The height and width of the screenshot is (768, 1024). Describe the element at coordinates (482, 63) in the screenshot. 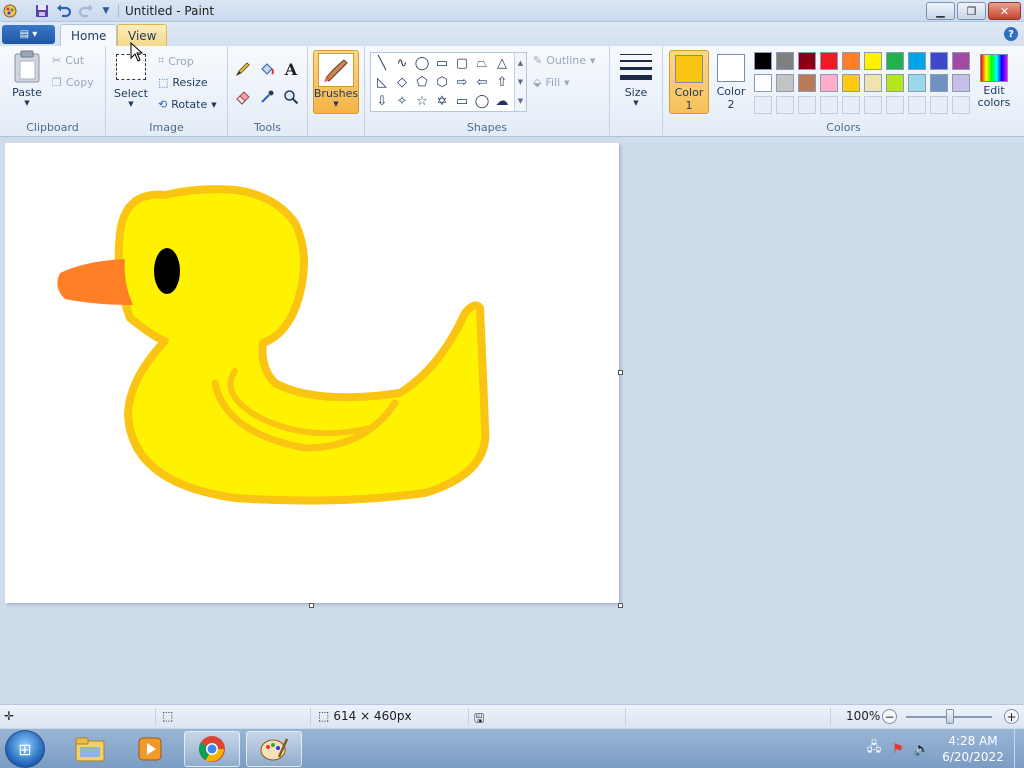

I see `polygon-shape-icon: ⏢` at that location.